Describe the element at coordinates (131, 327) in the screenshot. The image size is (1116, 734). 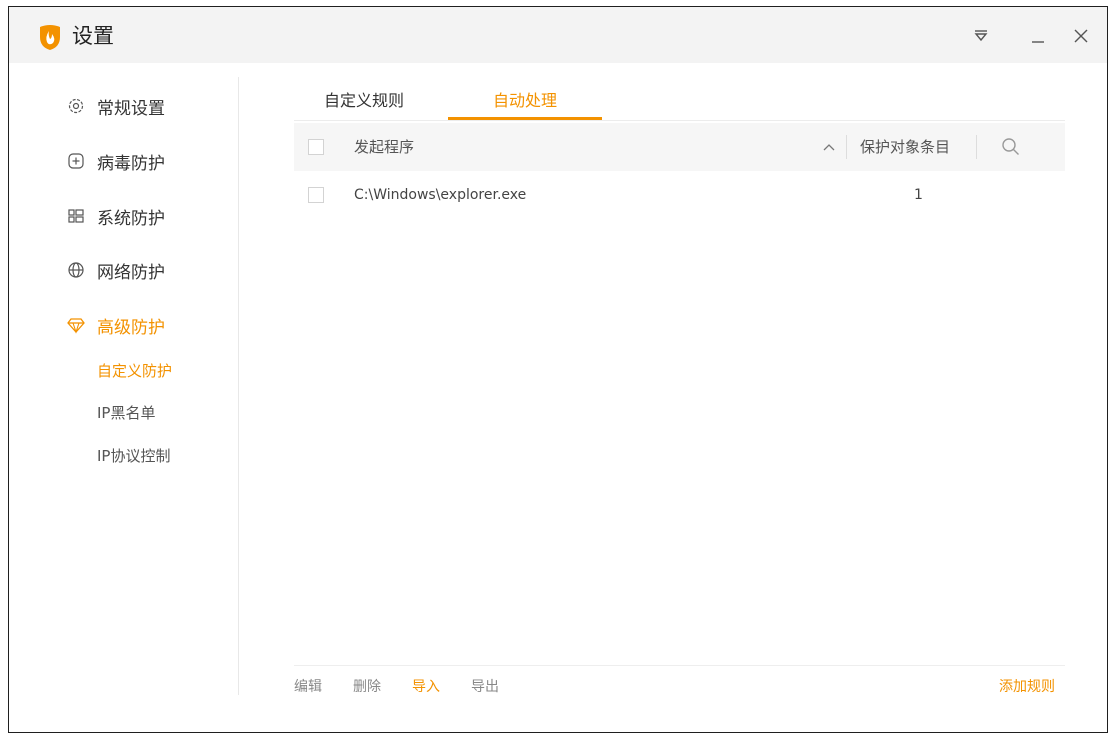
I see `sidebar-item-label: 高级防护` at that location.